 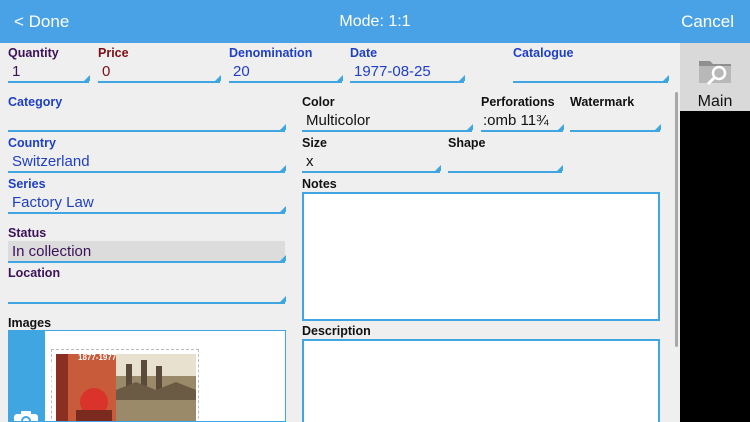 I want to click on quantity-value: 1, so click(x=16, y=71).